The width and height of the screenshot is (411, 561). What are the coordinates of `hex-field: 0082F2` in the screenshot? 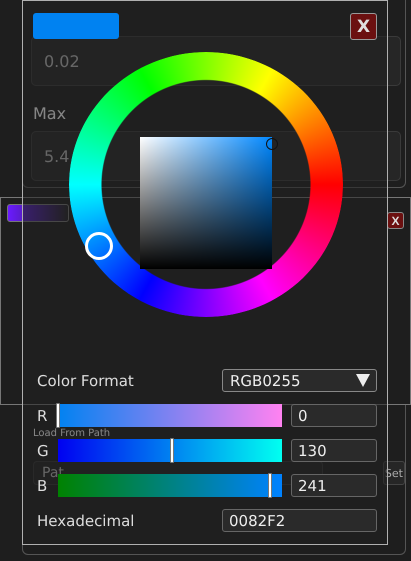 It's located at (299, 520).